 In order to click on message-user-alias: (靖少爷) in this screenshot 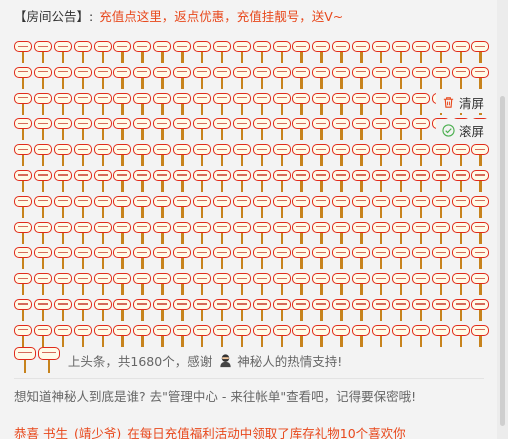, I will do `click(97, 432)`.